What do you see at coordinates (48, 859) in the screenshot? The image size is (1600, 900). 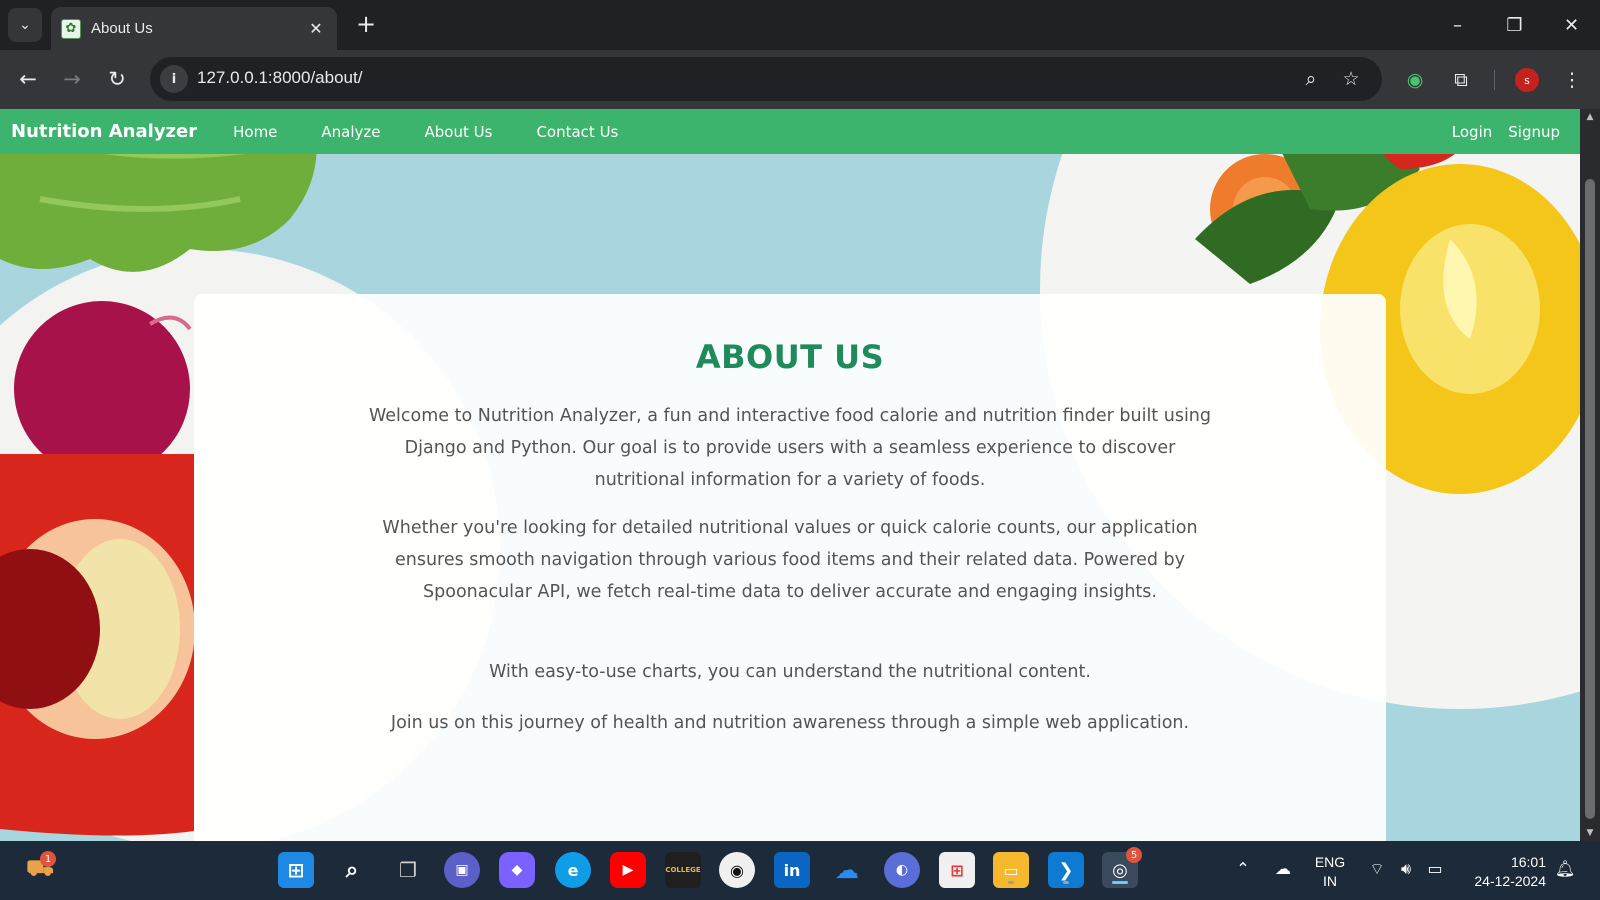 I see `notification-count-badge: 1` at bounding box center [48, 859].